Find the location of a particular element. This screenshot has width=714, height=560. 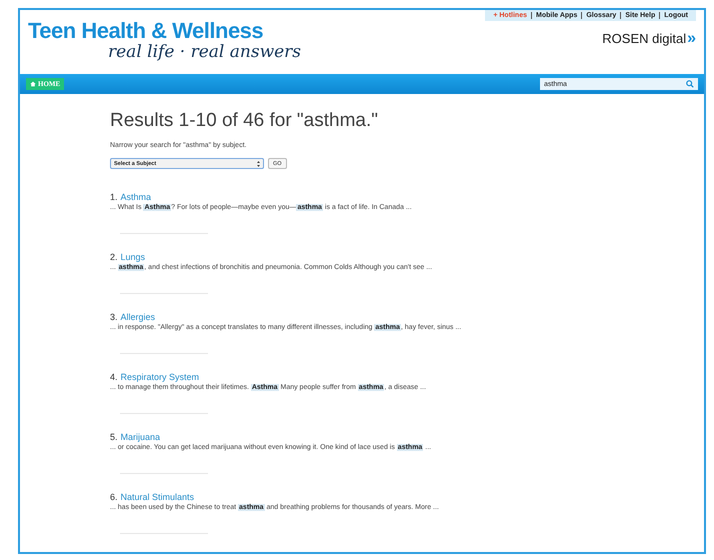

site-title: Teen Health & Wellness is located at coordinates (146, 31).